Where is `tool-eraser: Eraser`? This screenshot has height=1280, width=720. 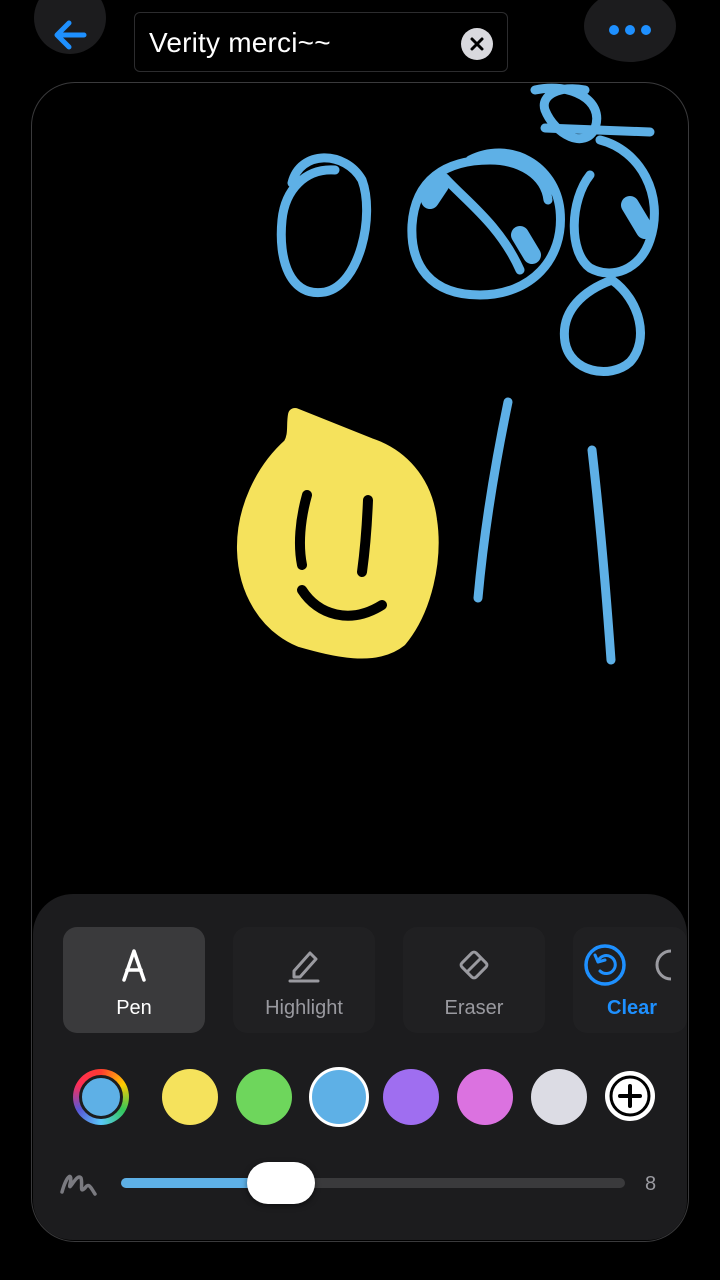
tool-eraser: Eraser is located at coordinates (474, 980).